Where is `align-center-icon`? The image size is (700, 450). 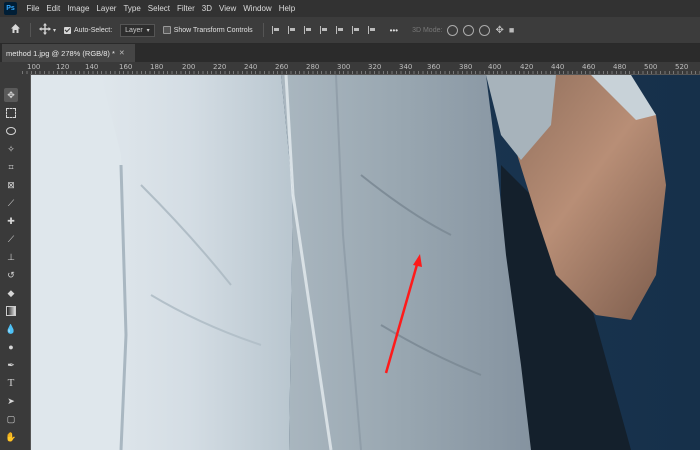
align-center-icon is located at coordinates (291, 30).